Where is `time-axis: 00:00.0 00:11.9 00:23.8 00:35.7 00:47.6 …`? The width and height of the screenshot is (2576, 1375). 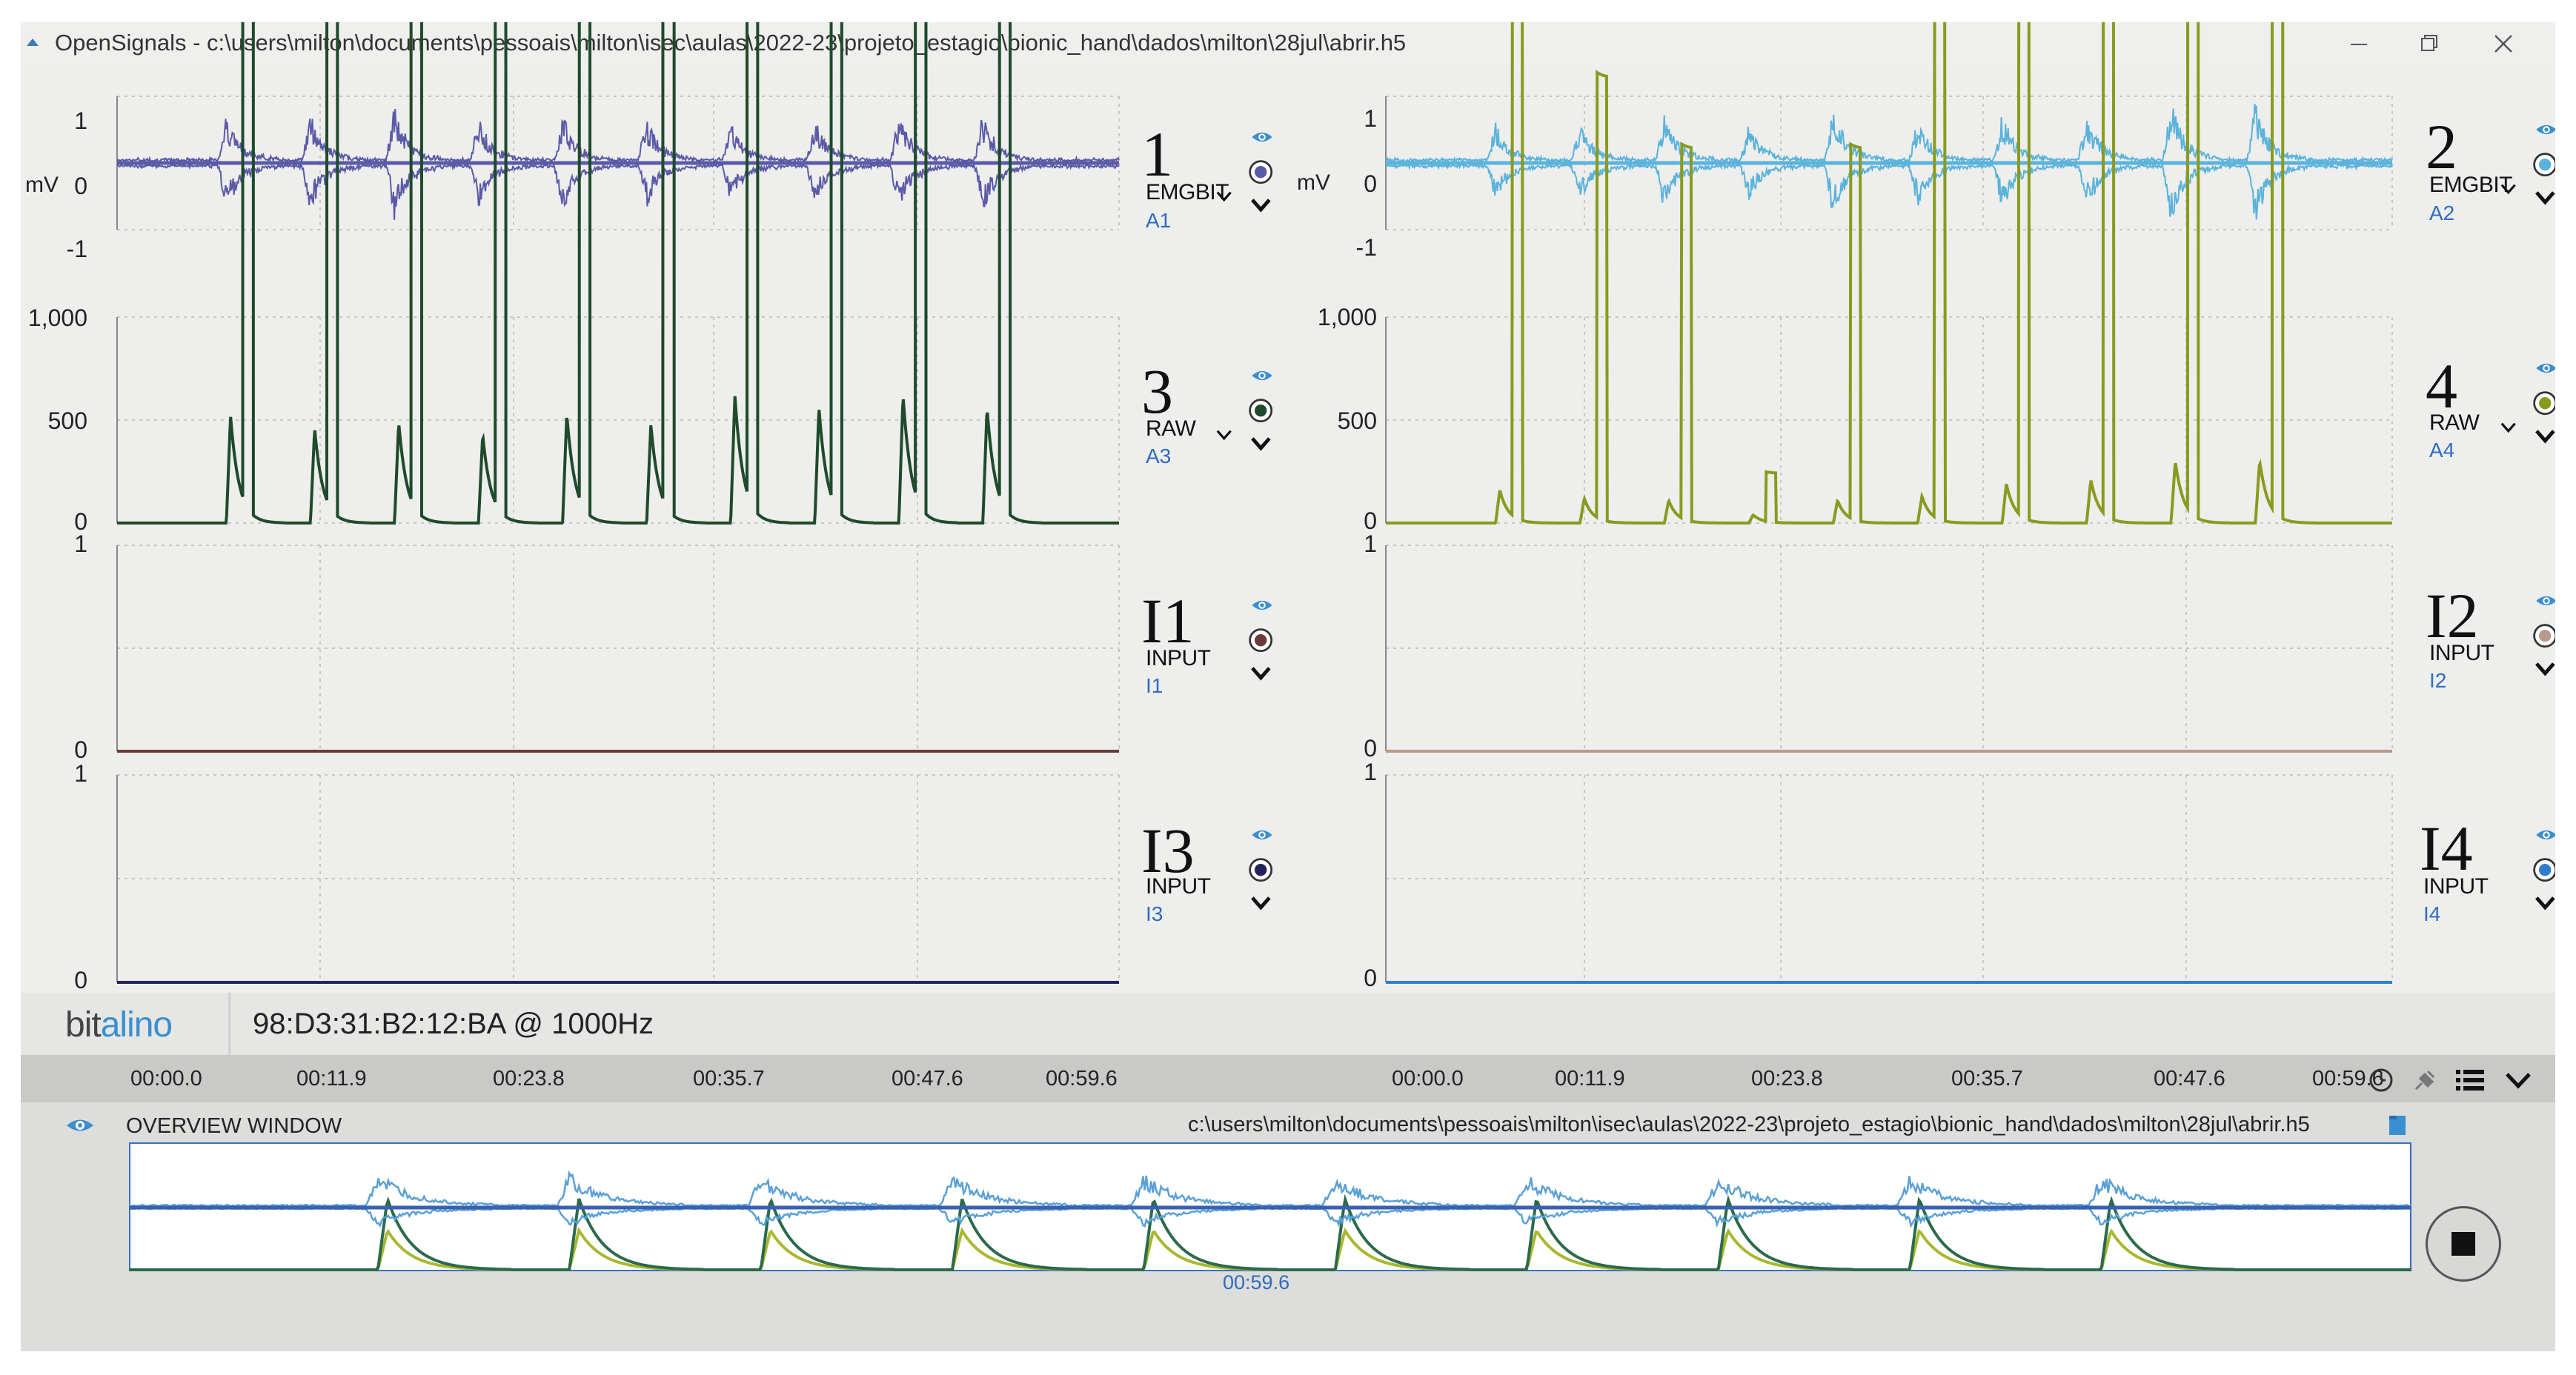 time-axis: 00:00.0 00:11.9 00:23.8 00:35.7 00:47.6 … is located at coordinates (1288, 1078).